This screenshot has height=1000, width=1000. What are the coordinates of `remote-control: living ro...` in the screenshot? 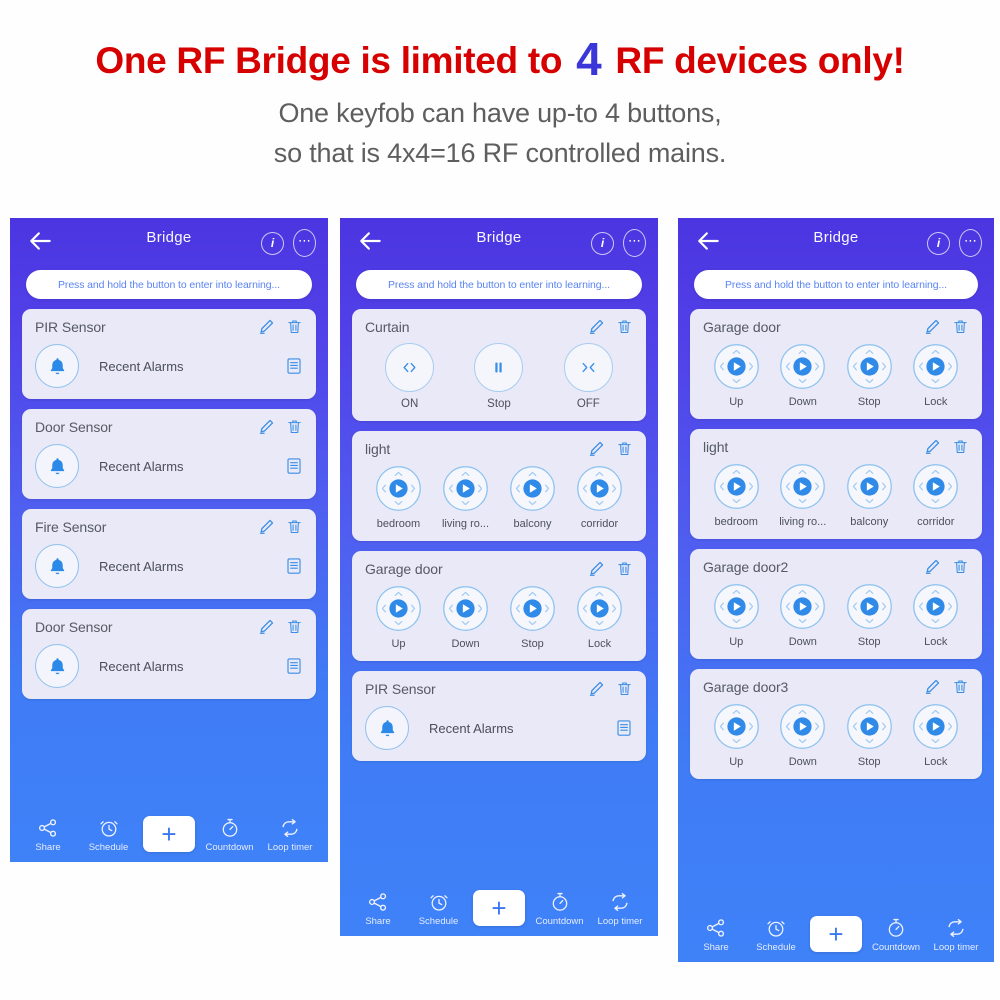 It's located at (803, 495).